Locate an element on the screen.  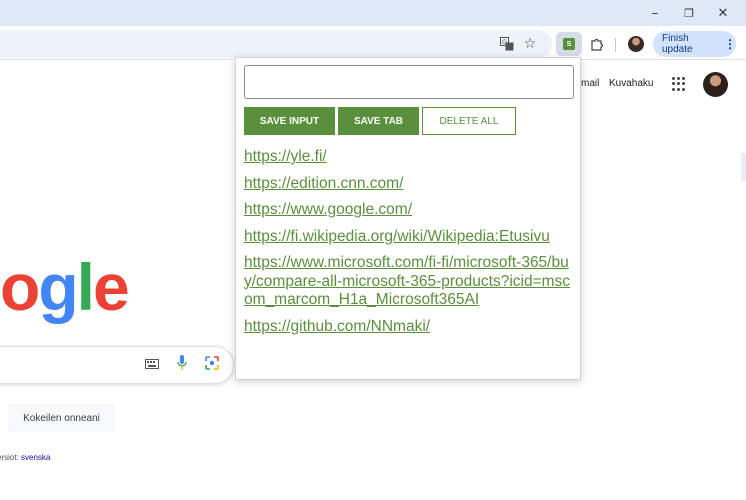
saved-link: https://yle.fi/ is located at coordinates (411, 157).